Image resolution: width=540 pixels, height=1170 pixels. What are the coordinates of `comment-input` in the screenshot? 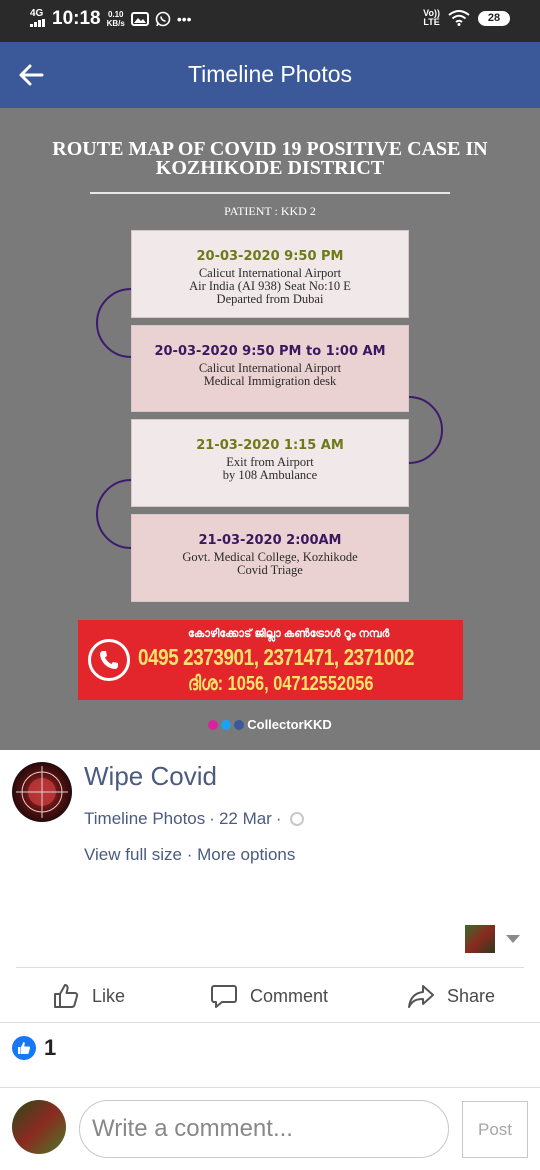 It's located at (264, 1129).